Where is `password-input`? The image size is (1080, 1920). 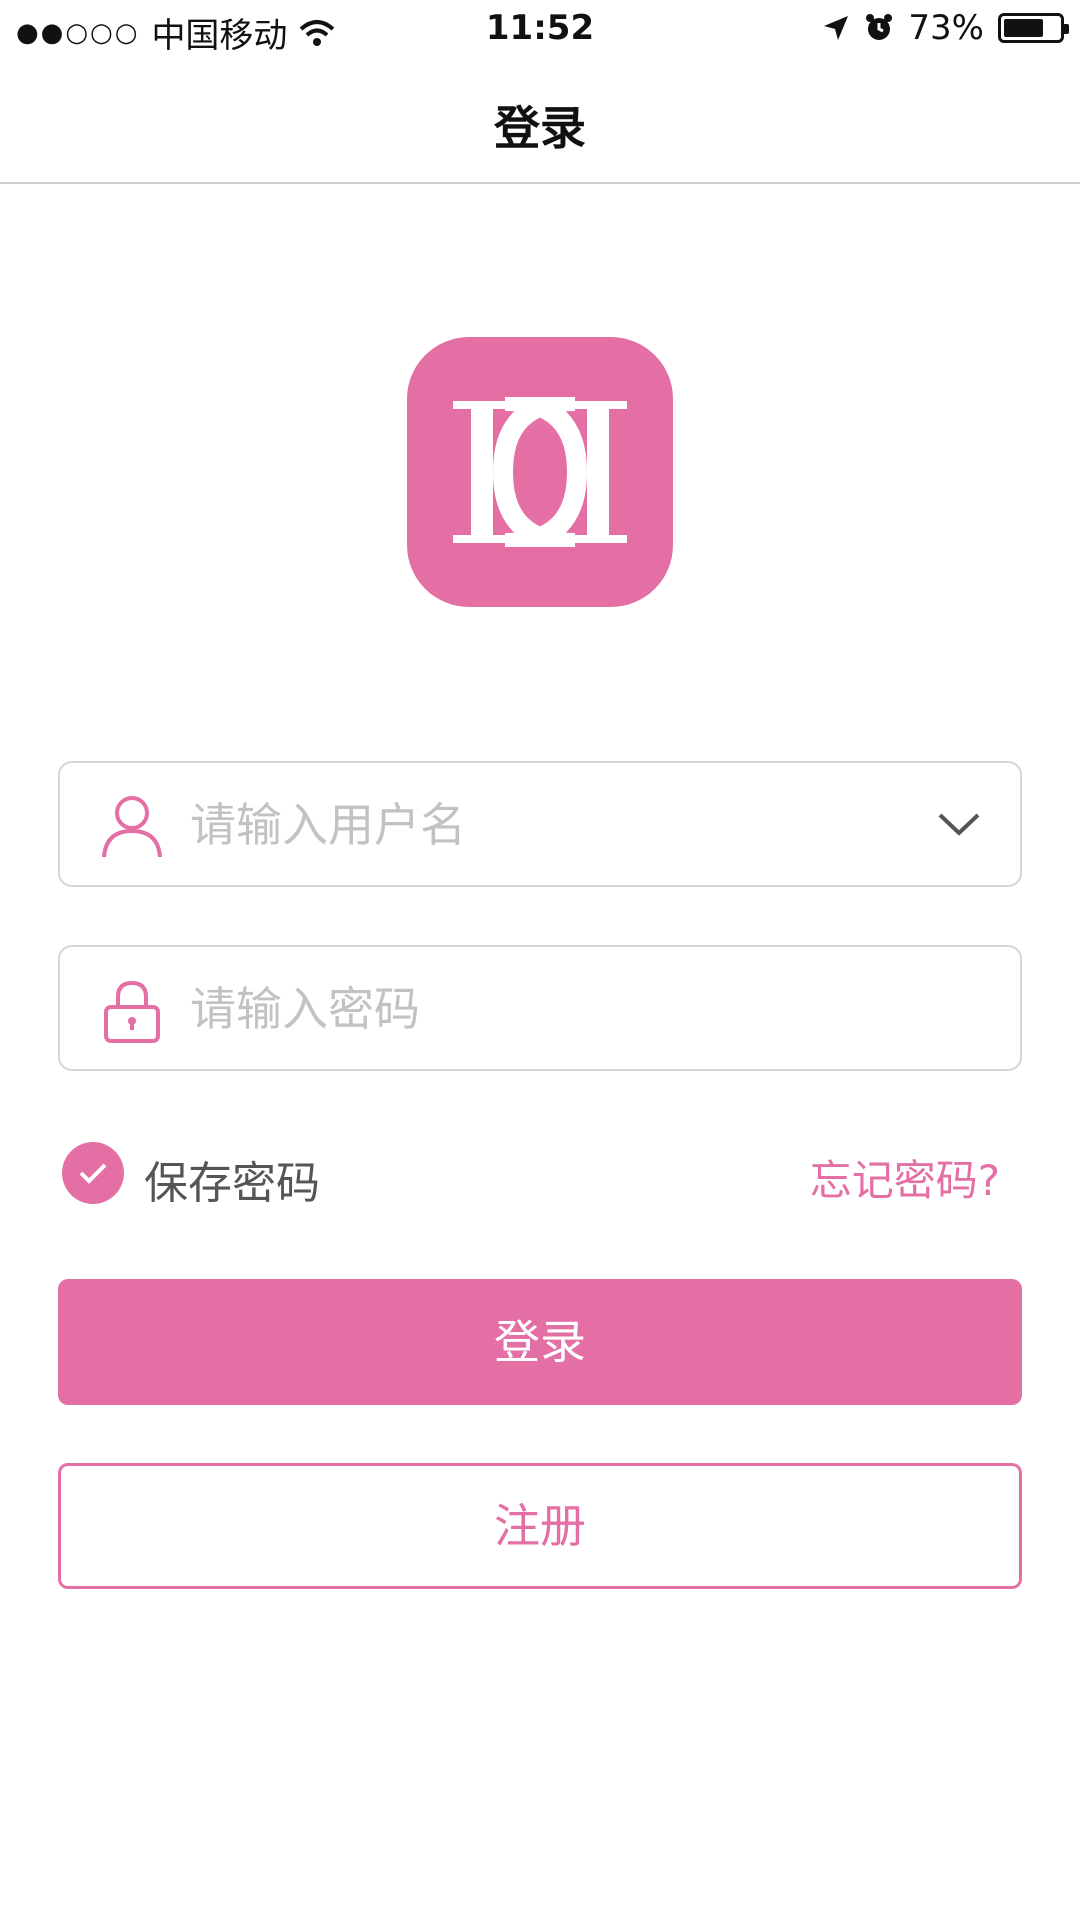
password-input is located at coordinates (580, 1009).